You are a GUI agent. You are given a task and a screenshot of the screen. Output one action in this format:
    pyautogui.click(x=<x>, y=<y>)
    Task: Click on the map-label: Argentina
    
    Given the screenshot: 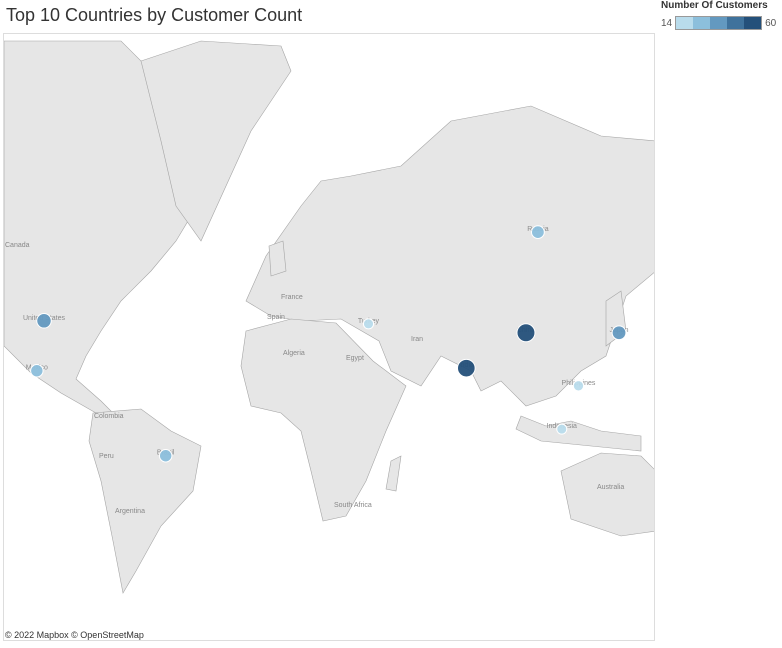 What is the action you would take?
    pyautogui.click(x=130, y=511)
    